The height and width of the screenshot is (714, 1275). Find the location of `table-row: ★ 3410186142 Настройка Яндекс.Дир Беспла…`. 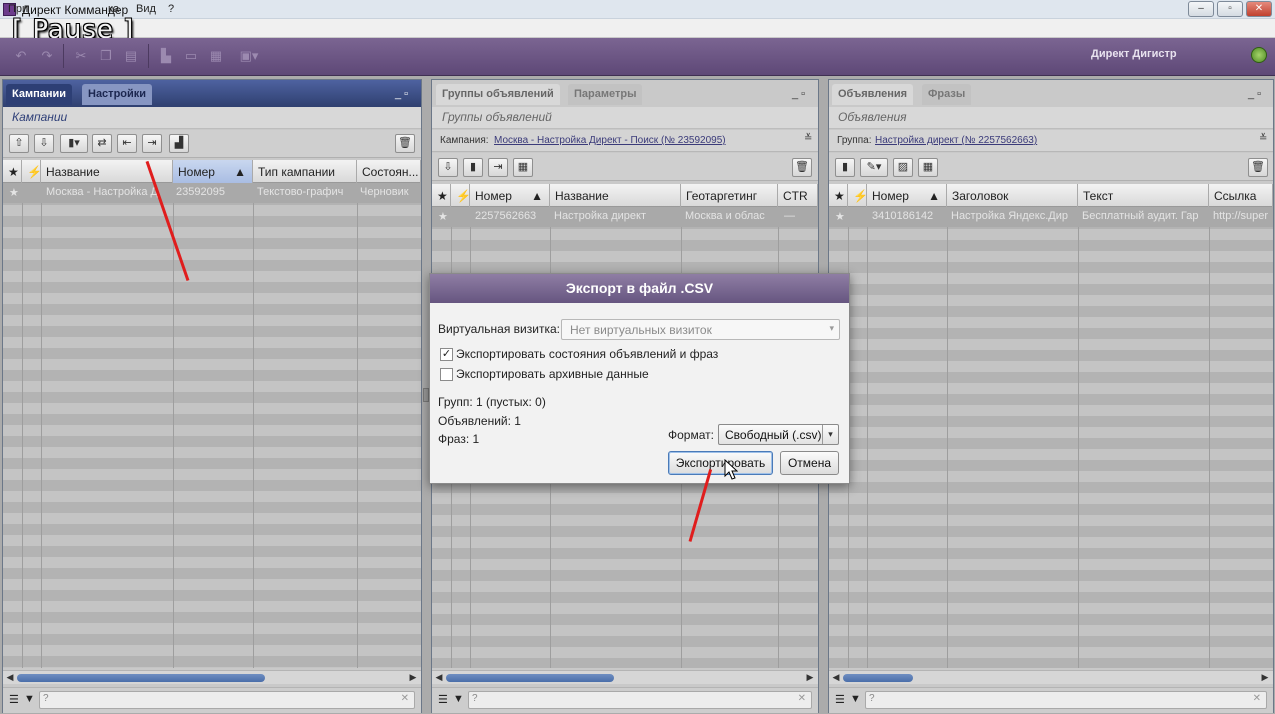

table-row: ★ 3410186142 Настройка Яндекс.Дир Беспла… is located at coordinates (1051, 217).